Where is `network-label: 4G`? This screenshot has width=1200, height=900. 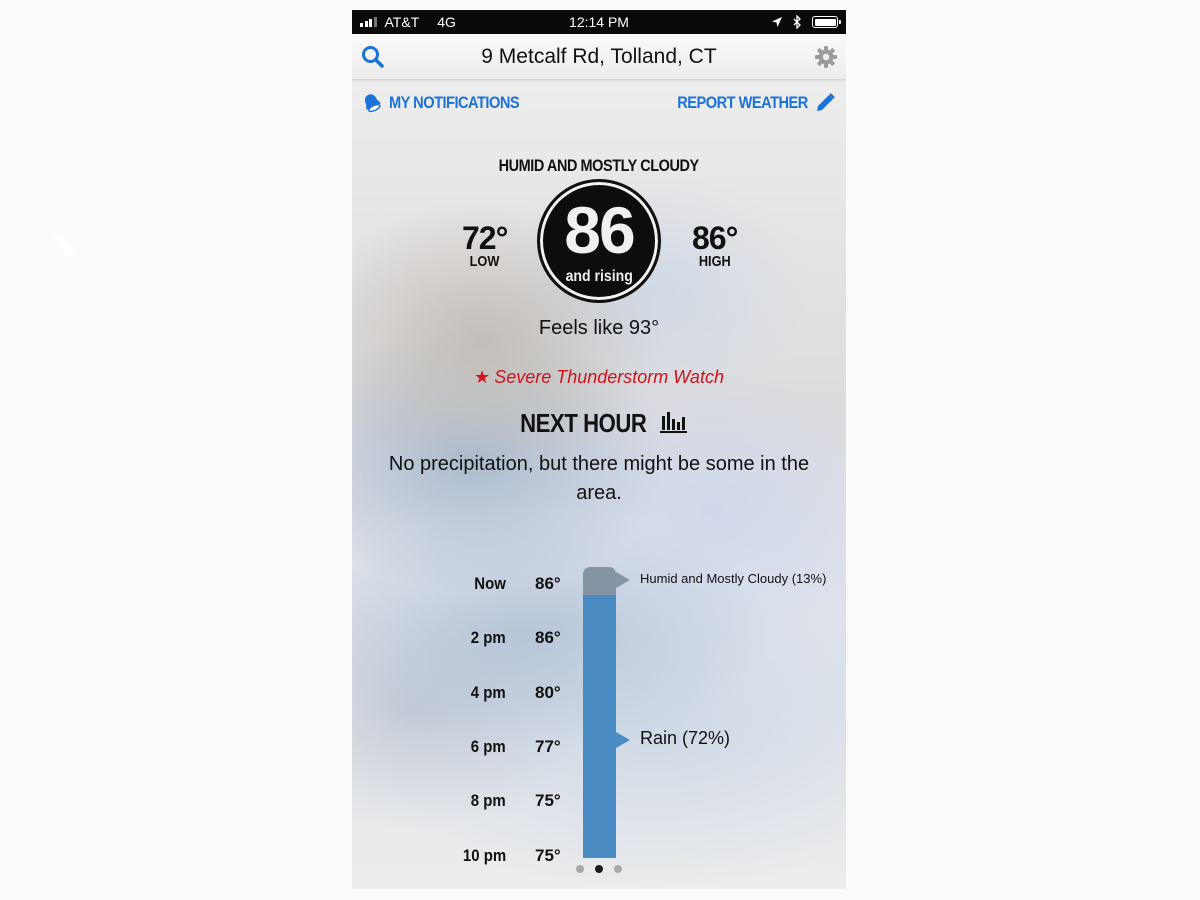
network-label: 4G is located at coordinates (446, 22).